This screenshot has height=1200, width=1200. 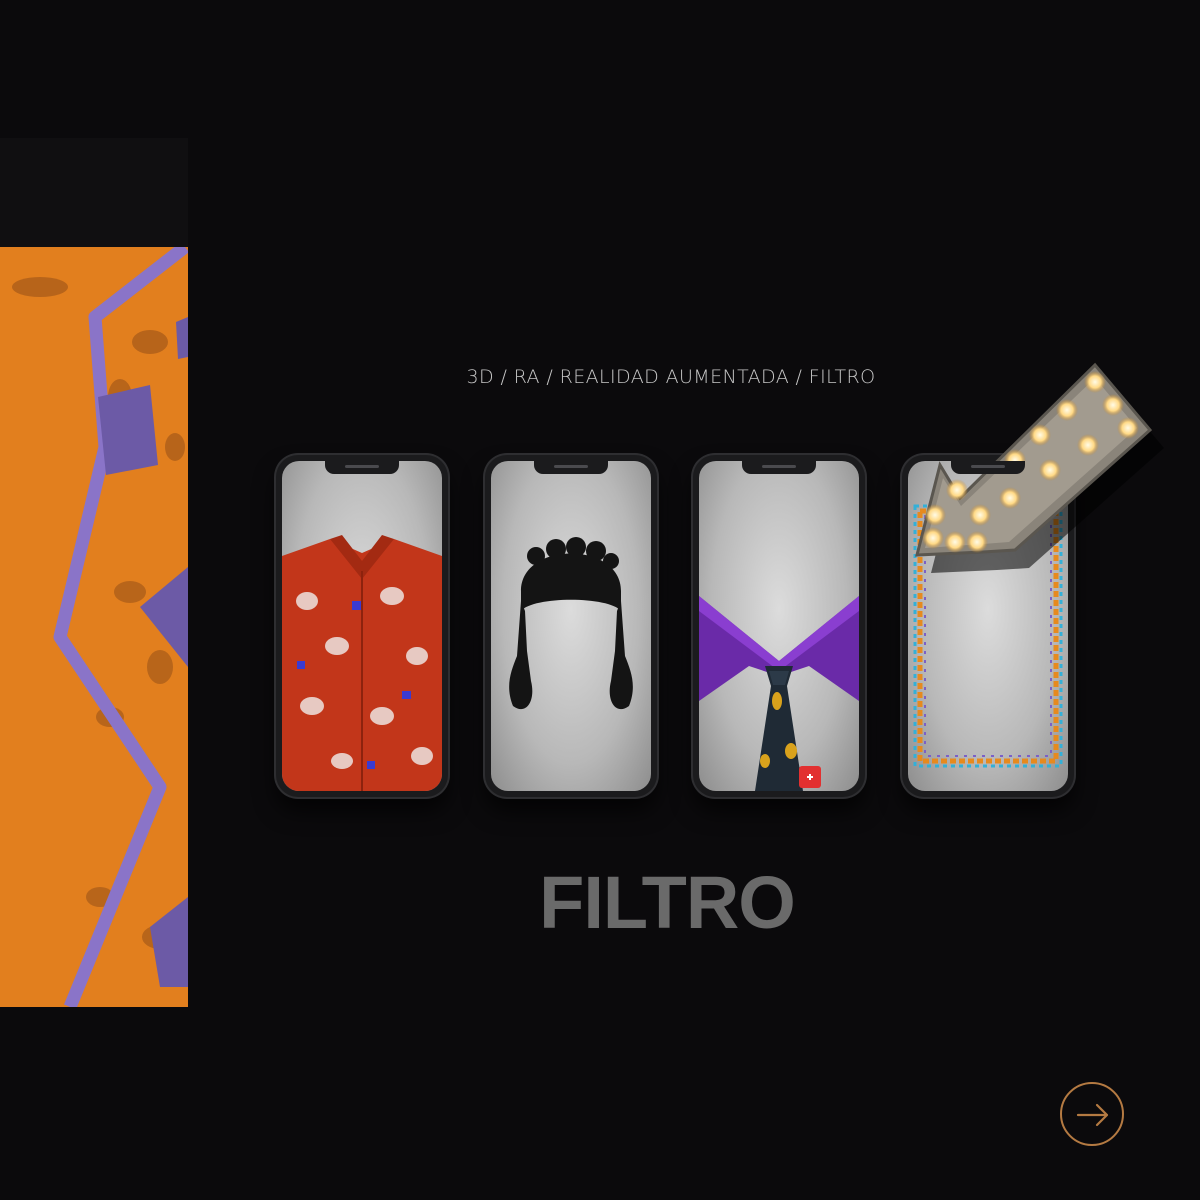 What do you see at coordinates (667, 902) in the screenshot?
I see `page-title: FILTRO` at bounding box center [667, 902].